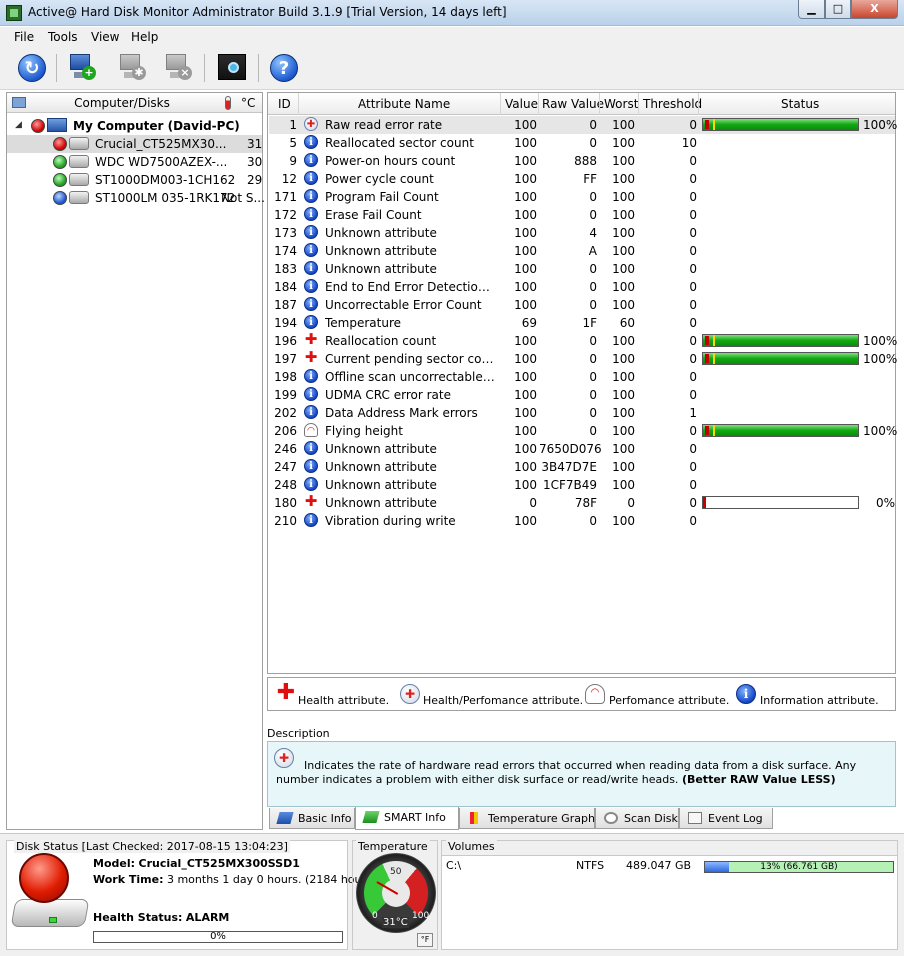 The width and height of the screenshot is (904, 956). I want to click on attribute-name: Reallocation count, so click(381, 341).